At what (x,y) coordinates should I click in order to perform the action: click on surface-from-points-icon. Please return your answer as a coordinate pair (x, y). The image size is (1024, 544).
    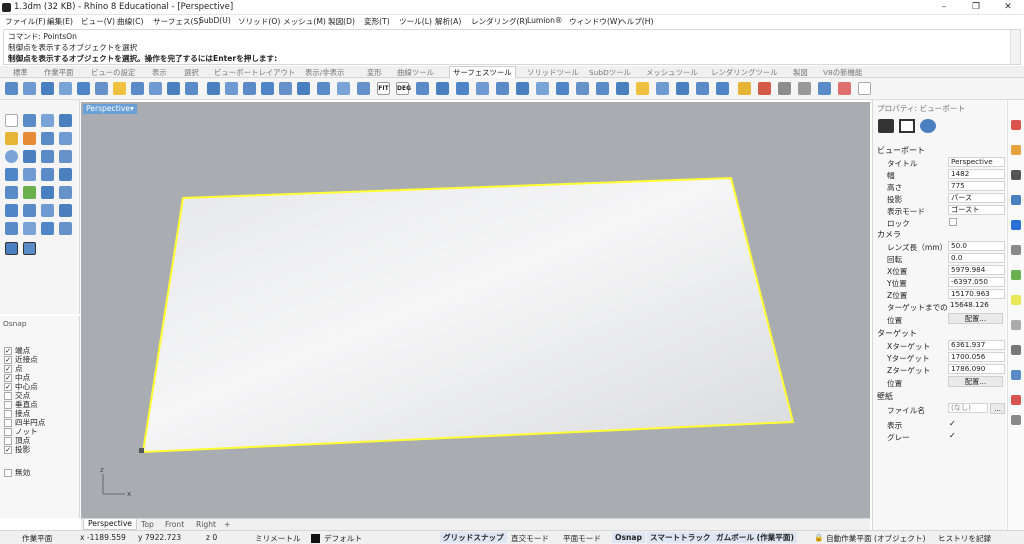
    Looking at the image, I should click on (11, 88).